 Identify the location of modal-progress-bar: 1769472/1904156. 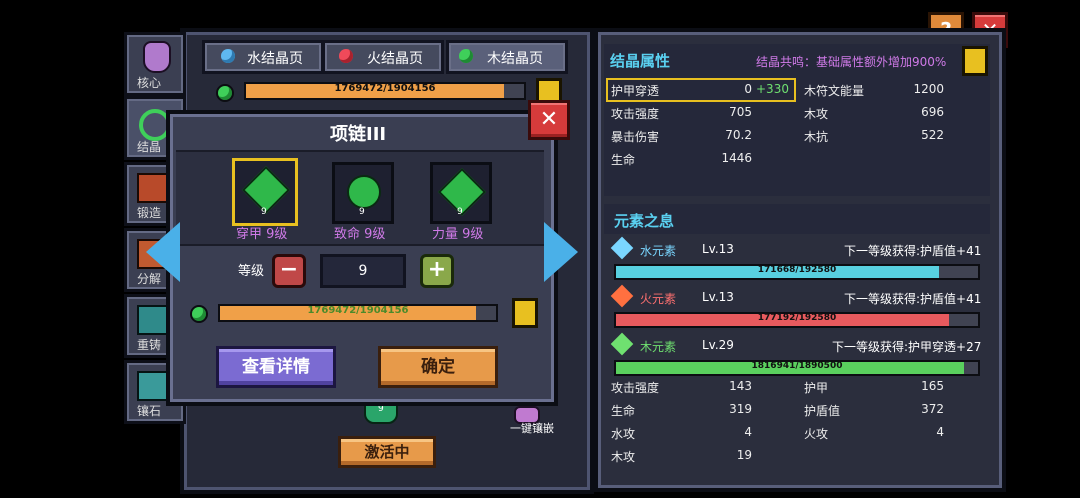
(358, 313).